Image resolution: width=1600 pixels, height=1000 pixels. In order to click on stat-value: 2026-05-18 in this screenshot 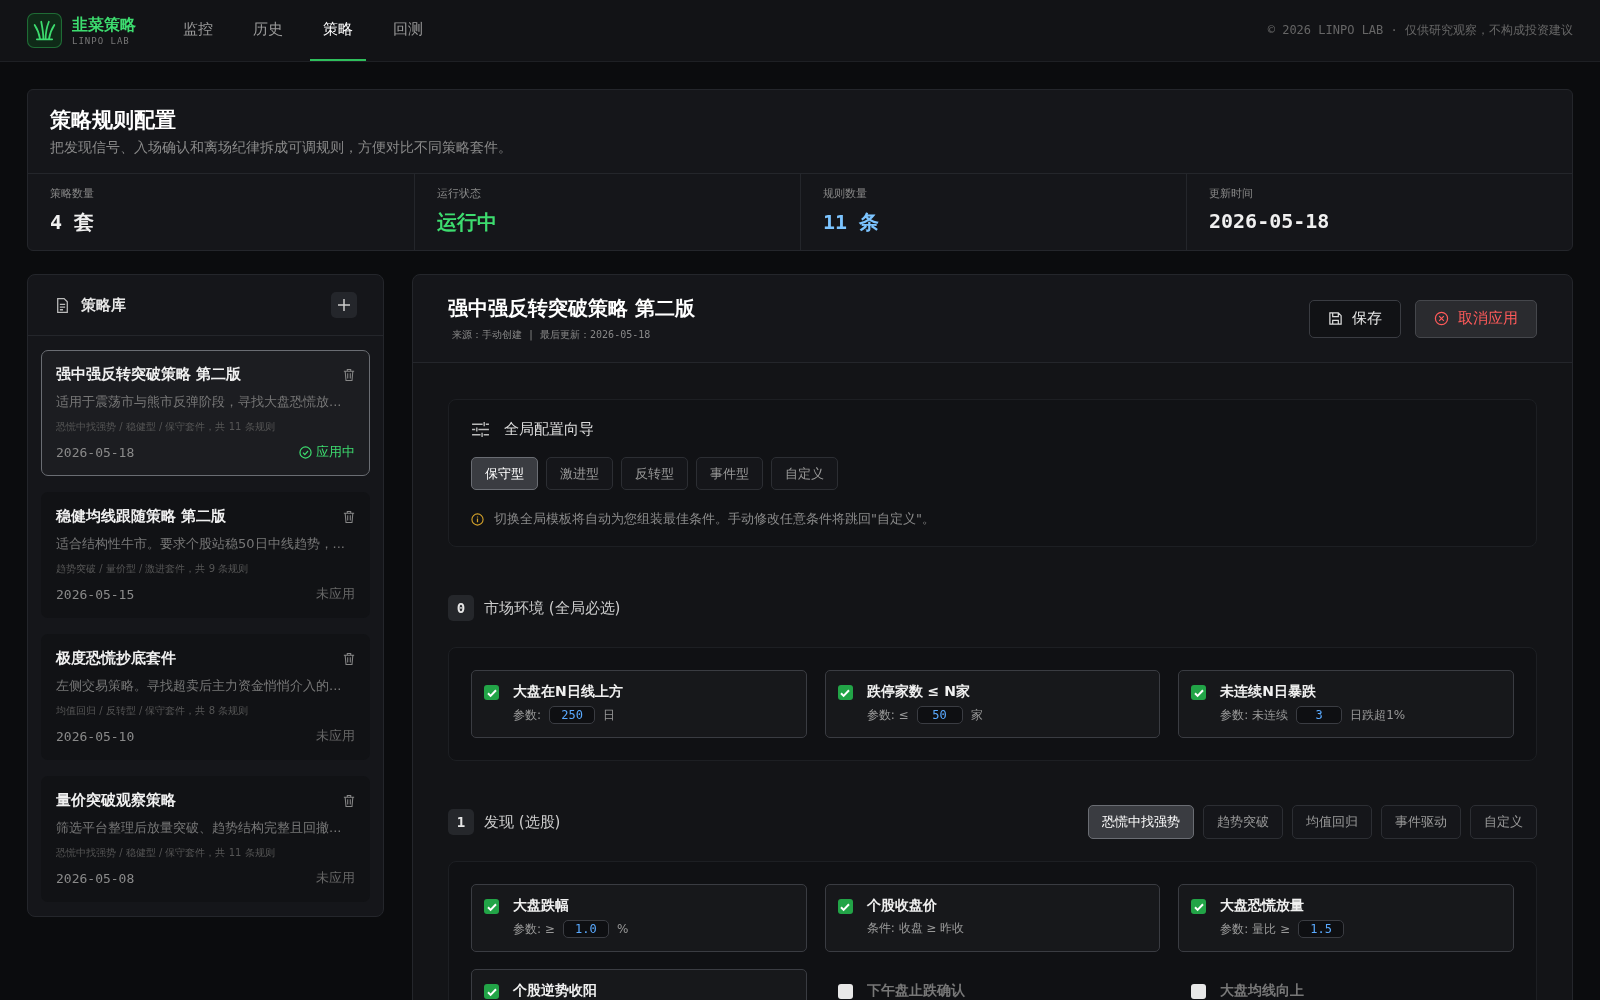, I will do `click(1270, 221)`.